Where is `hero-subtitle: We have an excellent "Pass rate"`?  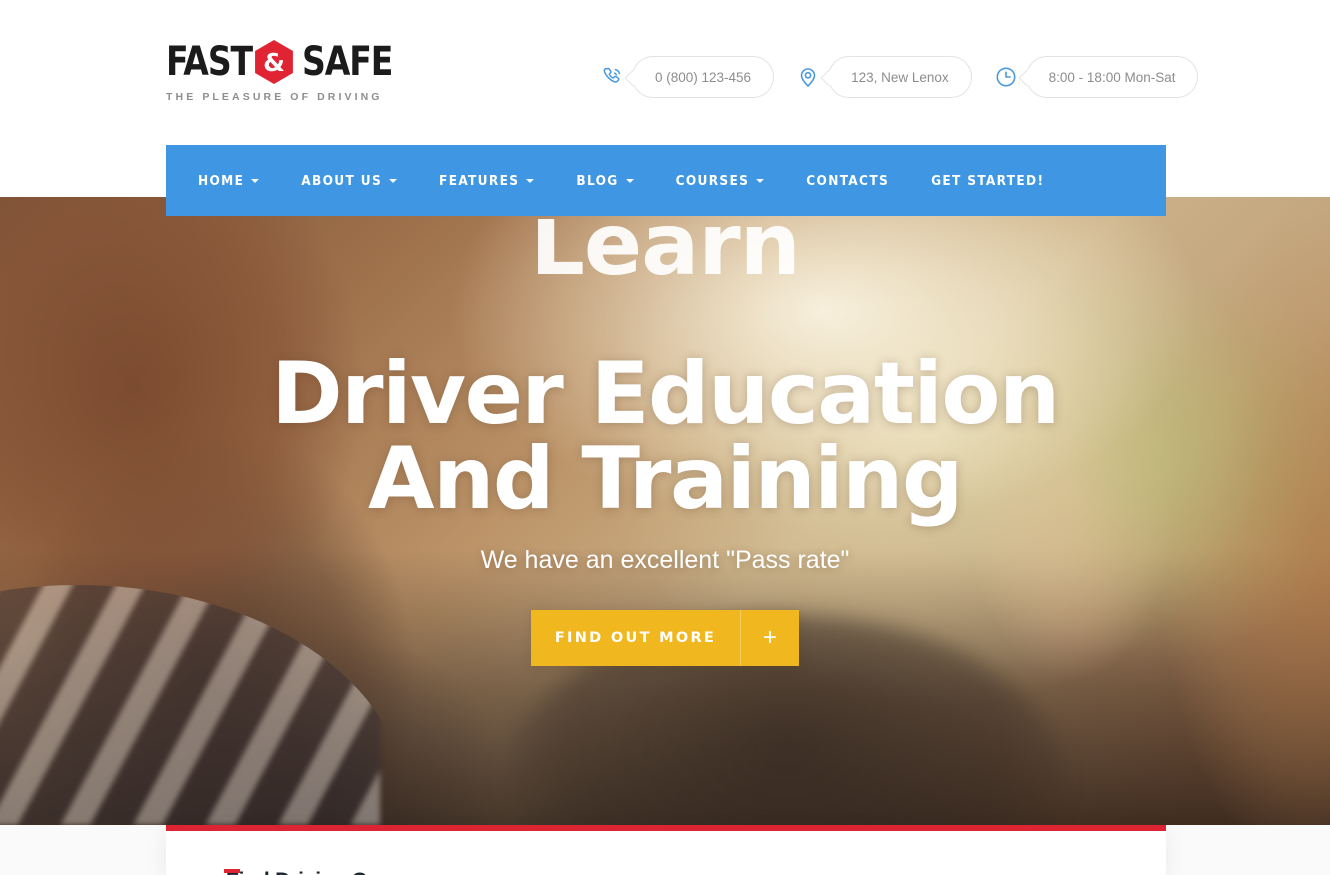
hero-subtitle: We have an excellent "Pass rate" is located at coordinates (665, 560).